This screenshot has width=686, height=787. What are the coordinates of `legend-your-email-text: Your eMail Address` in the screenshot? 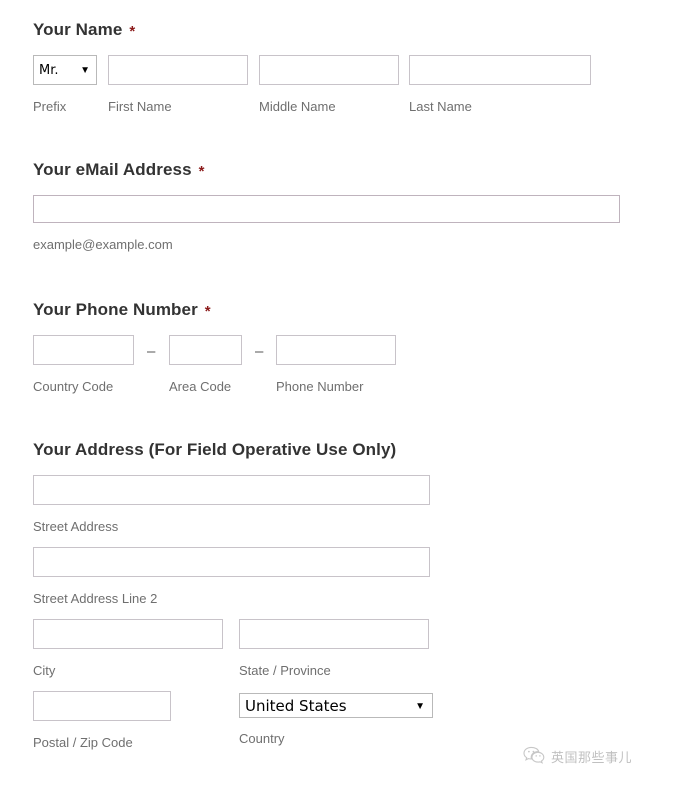 It's located at (112, 169).